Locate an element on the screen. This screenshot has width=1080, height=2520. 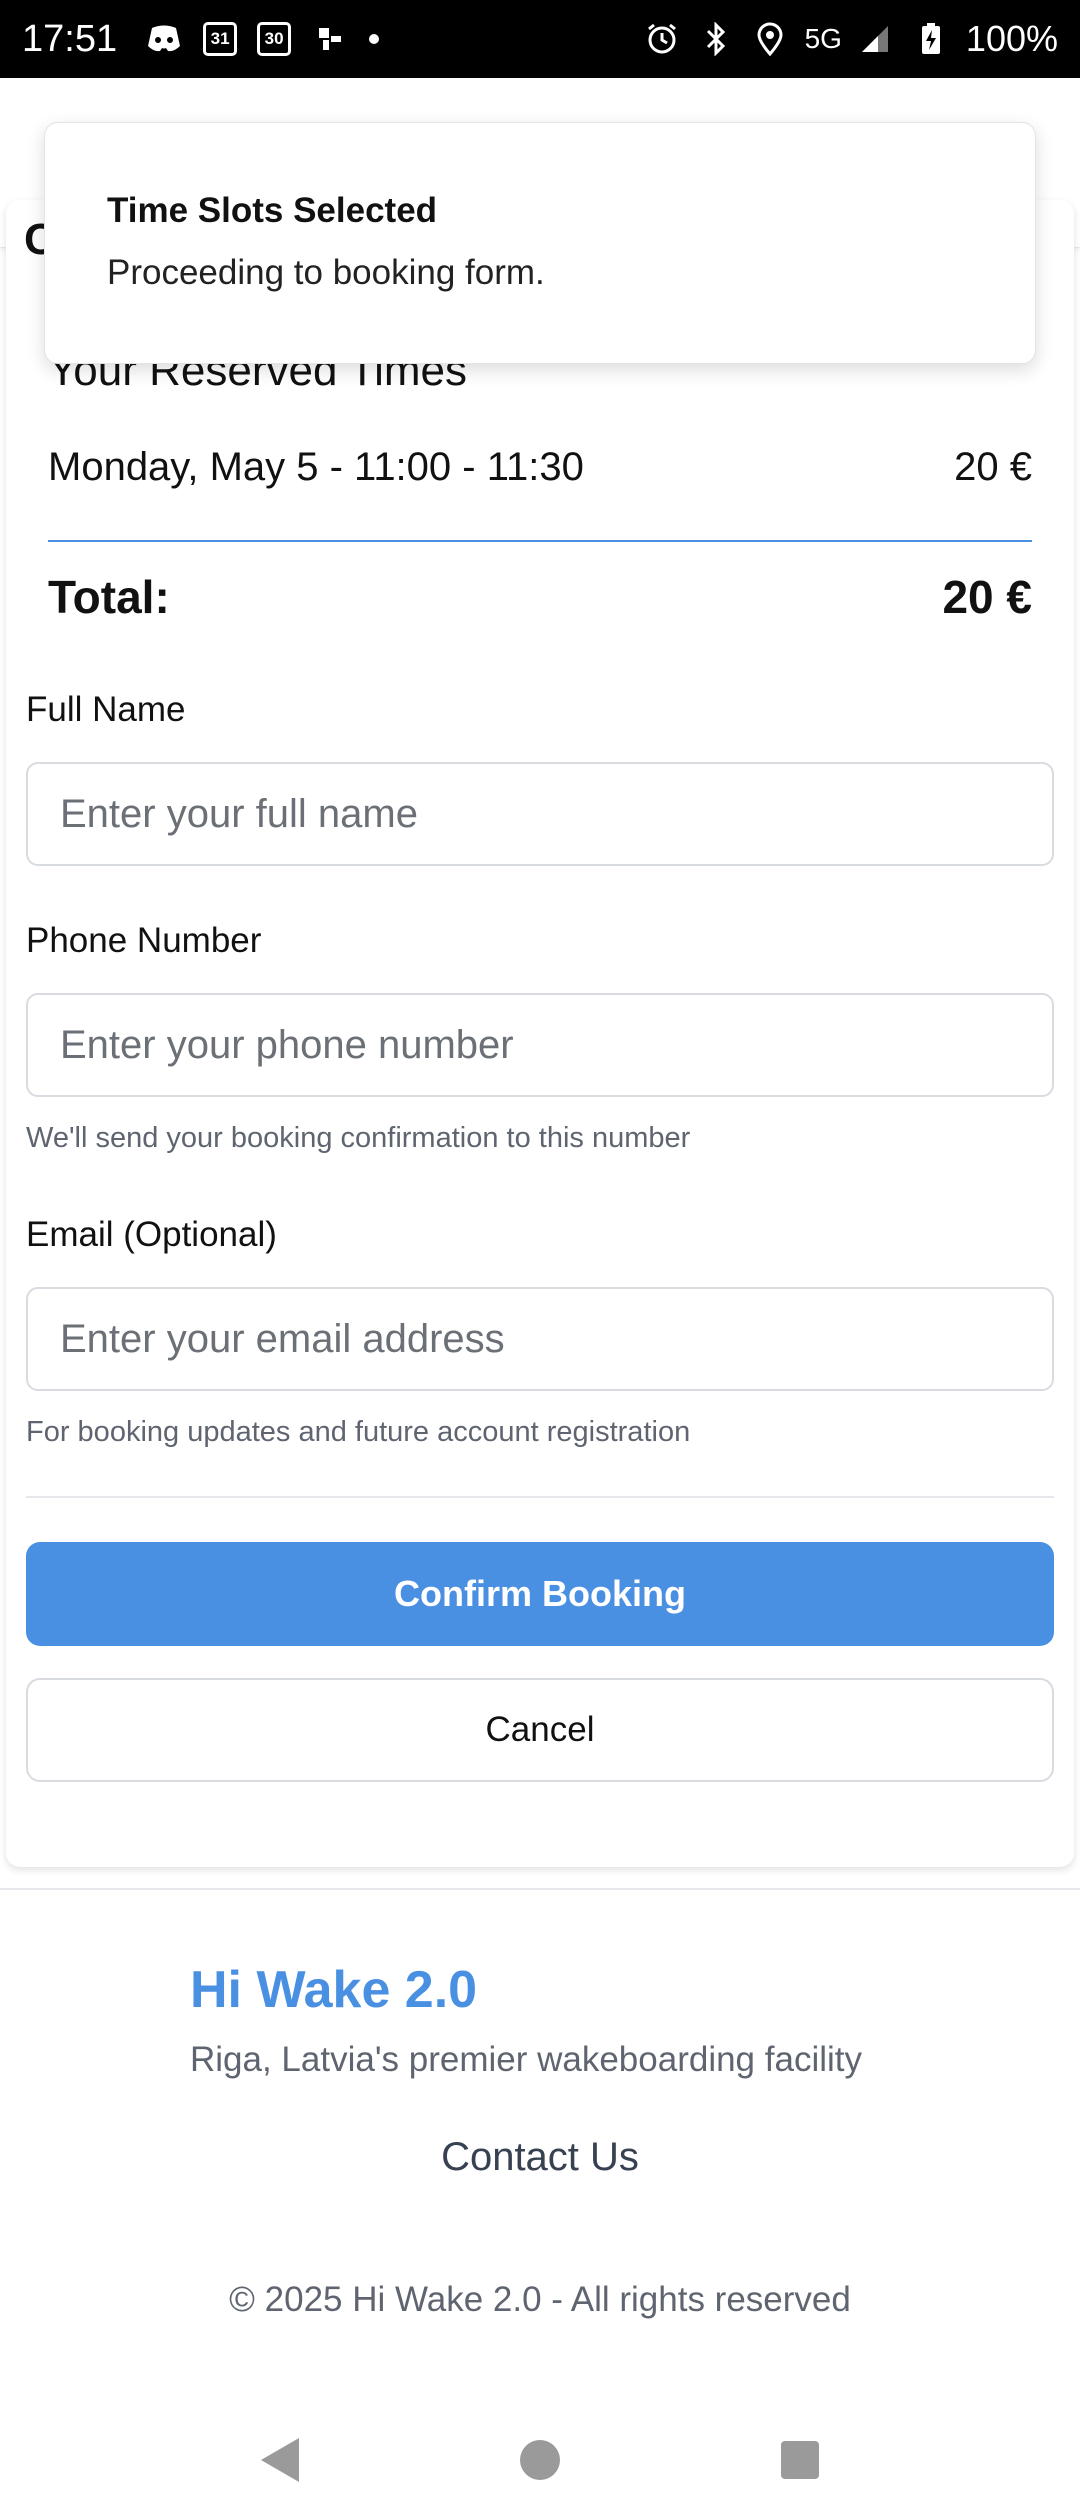
total-value: 20 € is located at coordinates (987, 597).